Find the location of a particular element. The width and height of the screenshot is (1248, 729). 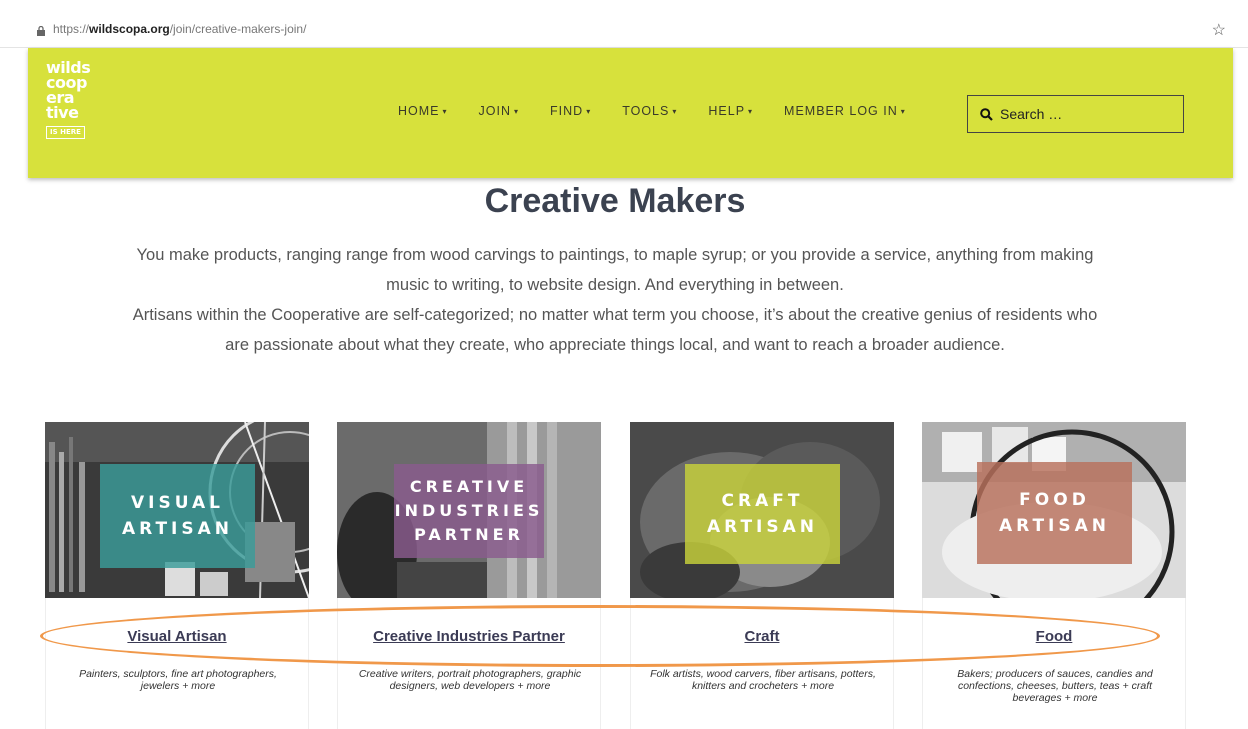

card-image: VISUAL ARTISAN is located at coordinates (177, 510).